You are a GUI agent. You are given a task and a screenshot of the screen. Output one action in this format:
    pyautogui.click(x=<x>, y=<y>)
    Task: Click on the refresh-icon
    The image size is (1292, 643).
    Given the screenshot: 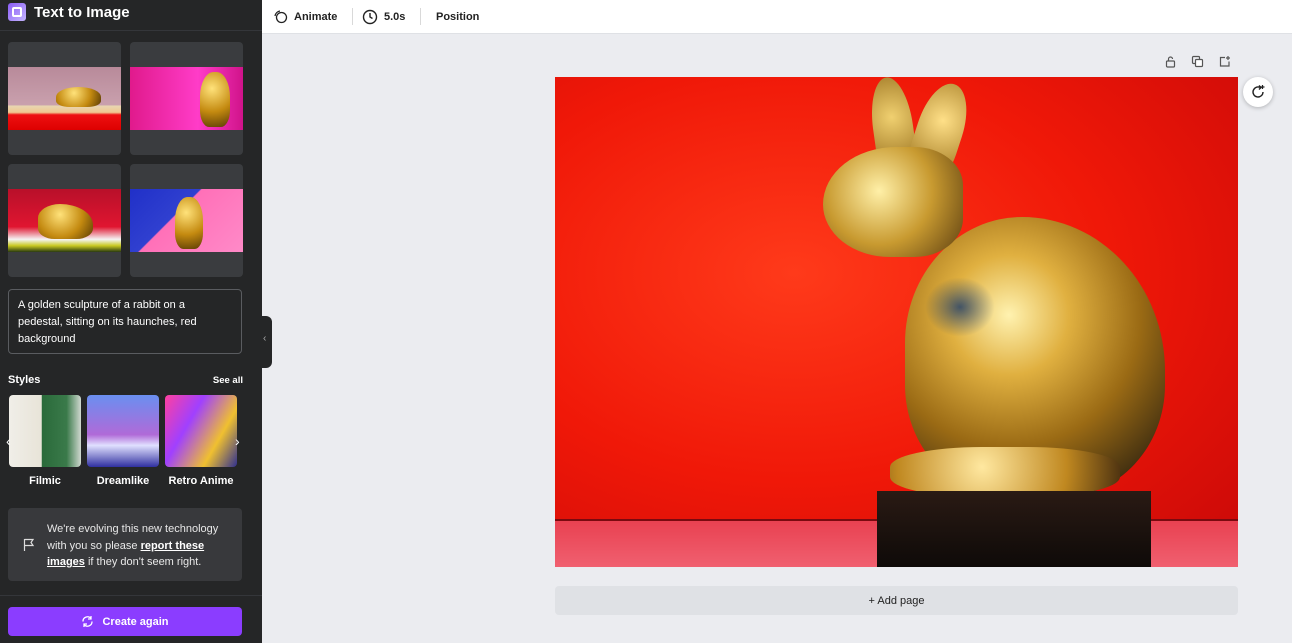 What is the action you would take?
    pyautogui.click(x=88, y=621)
    